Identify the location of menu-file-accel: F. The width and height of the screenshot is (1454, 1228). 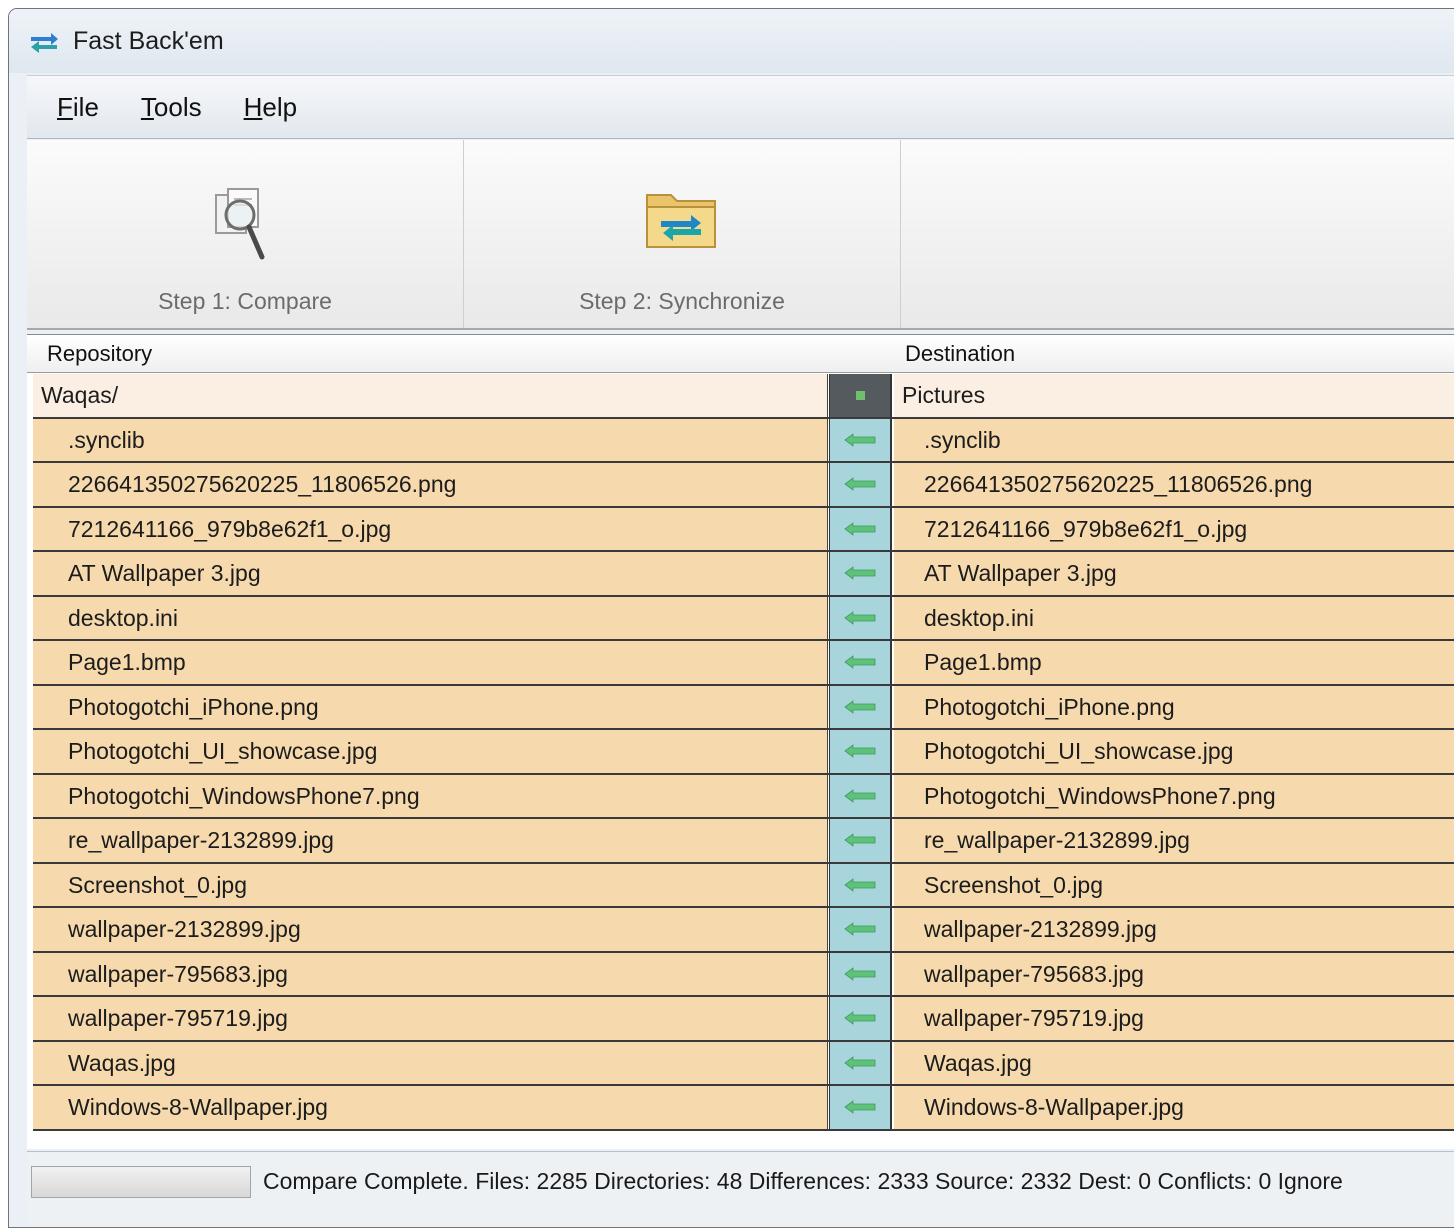
(65, 106).